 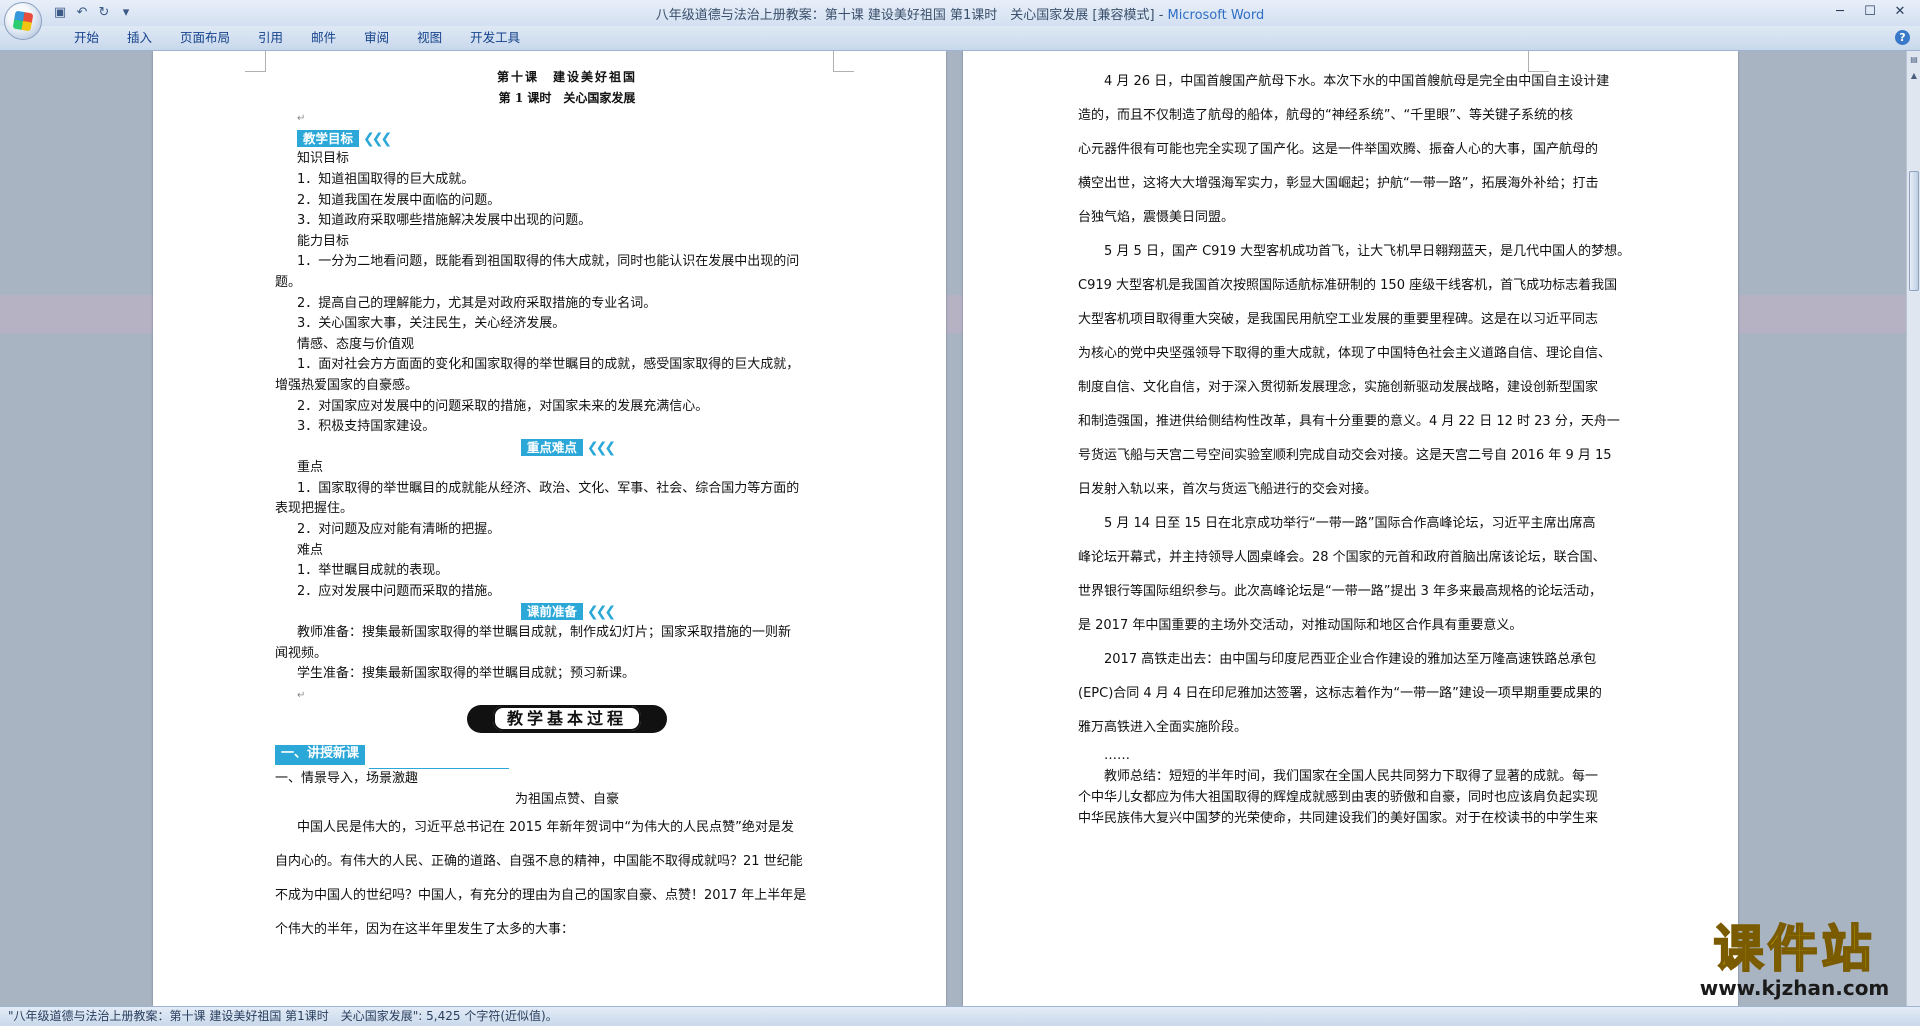 I want to click on body-paragraph-line: 心元器件很有可能也完全实现了国产化。这是一件举国欢腾、振奋人心的大事，国产航母的, so click(x=1338, y=149).